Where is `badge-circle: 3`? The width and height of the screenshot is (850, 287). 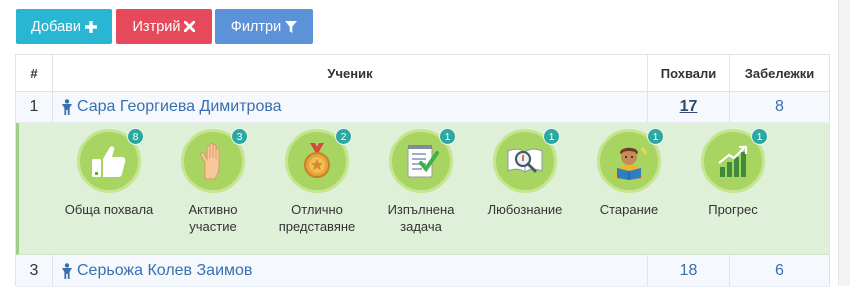 badge-circle: 3 is located at coordinates (214, 160).